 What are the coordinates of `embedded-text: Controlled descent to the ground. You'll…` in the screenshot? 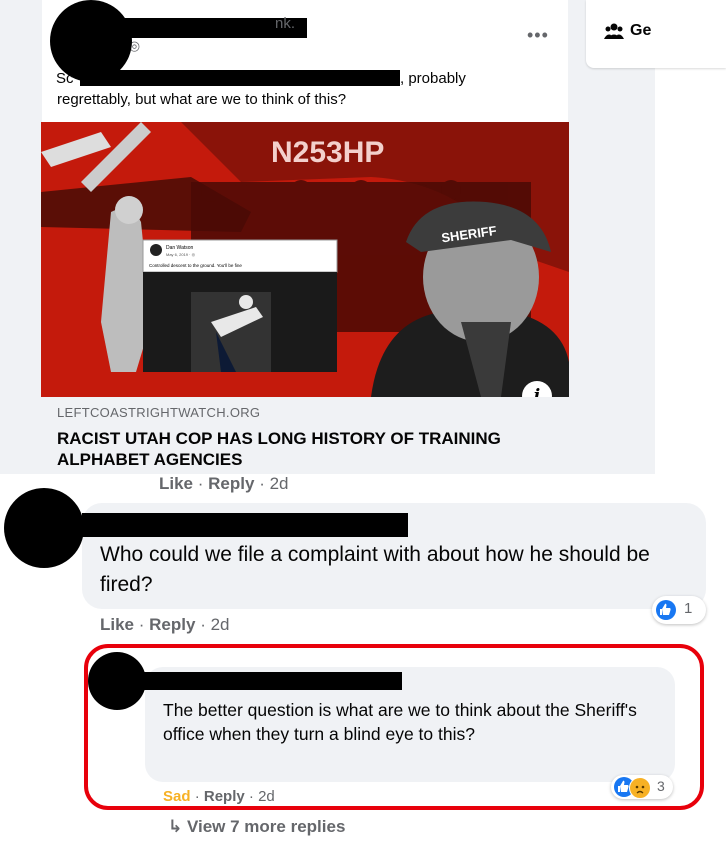 It's located at (195, 265).